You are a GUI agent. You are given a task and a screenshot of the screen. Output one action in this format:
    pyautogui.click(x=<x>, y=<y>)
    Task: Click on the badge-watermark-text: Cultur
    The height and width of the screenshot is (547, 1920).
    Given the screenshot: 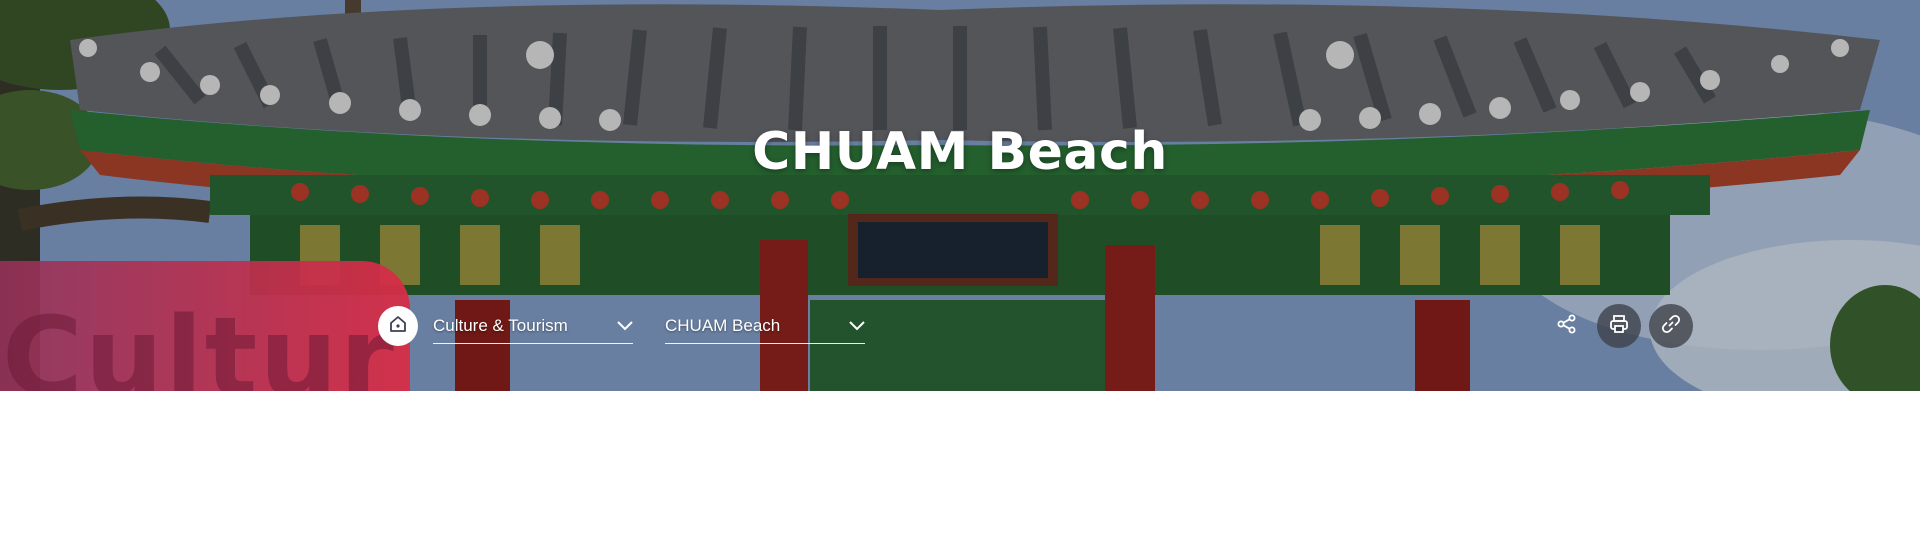 What is the action you would take?
    pyautogui.click(x=199, y=342)
    